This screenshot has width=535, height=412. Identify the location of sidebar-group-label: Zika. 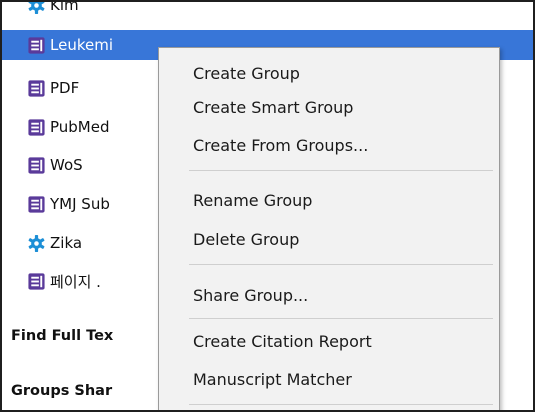
(66, 243).